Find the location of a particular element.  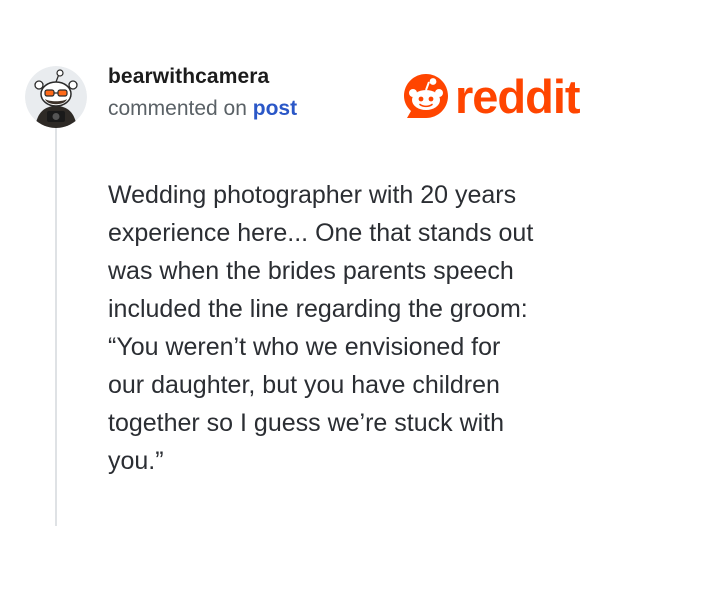

post-link: post is located at coordinates (275, 108).